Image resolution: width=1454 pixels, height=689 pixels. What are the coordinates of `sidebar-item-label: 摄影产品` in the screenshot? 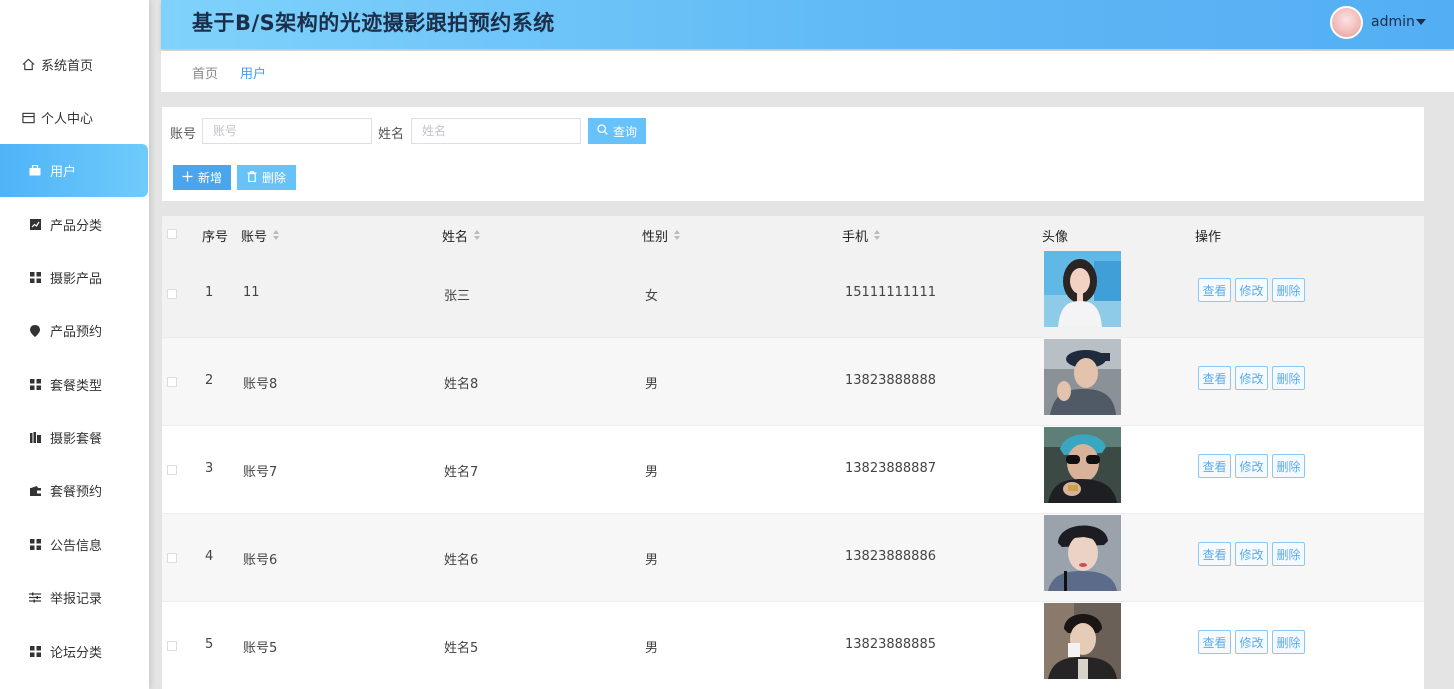 It's located at (76, 279).